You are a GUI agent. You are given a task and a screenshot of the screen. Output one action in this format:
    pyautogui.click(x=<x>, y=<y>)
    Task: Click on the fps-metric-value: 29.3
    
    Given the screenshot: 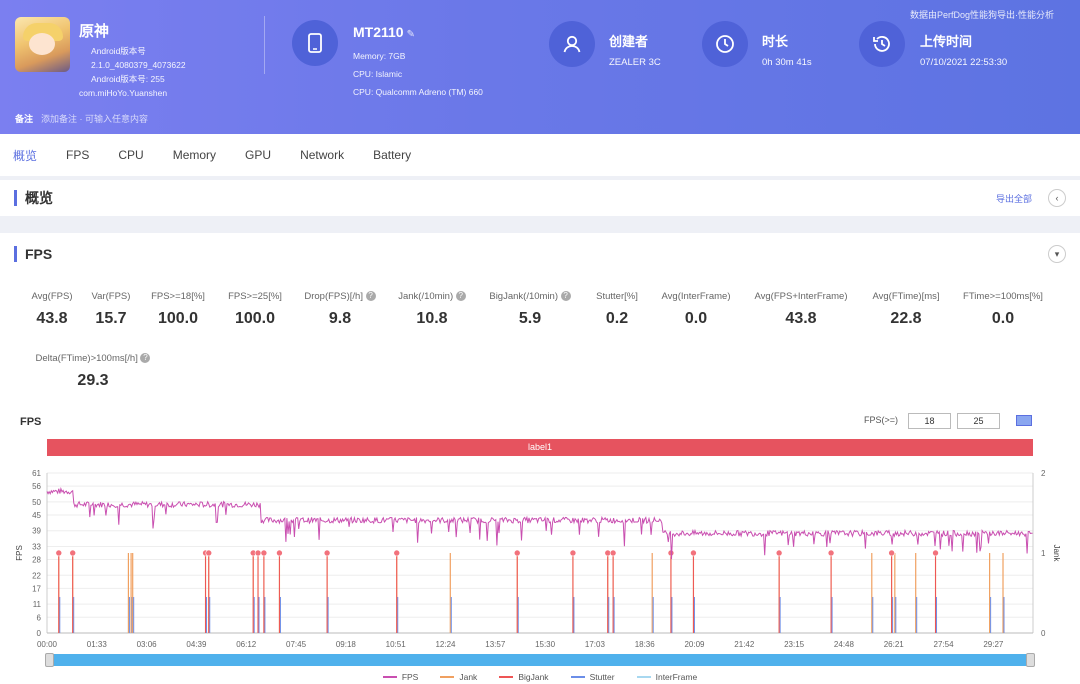 What is the action you would take?
    pyautogui.click(x=93, y=380)
    